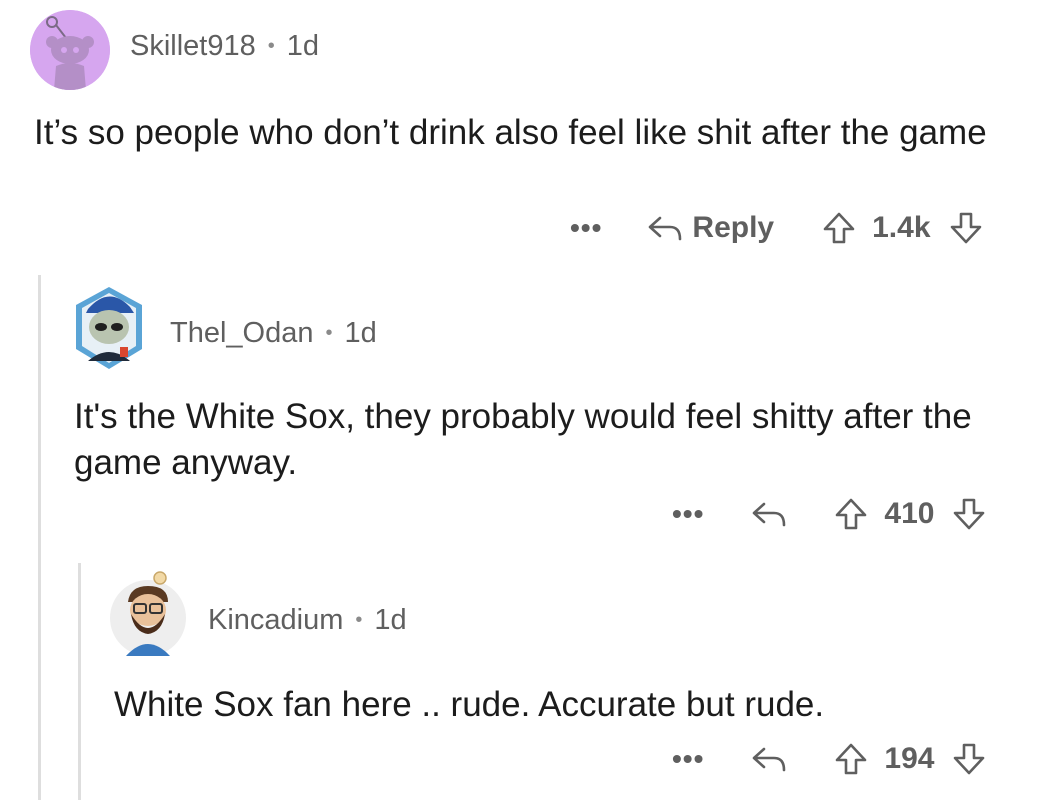 The width and height of the screenshot is (1062, 800). I want to click on comment-actions: ••• 410, so click(829, 514).